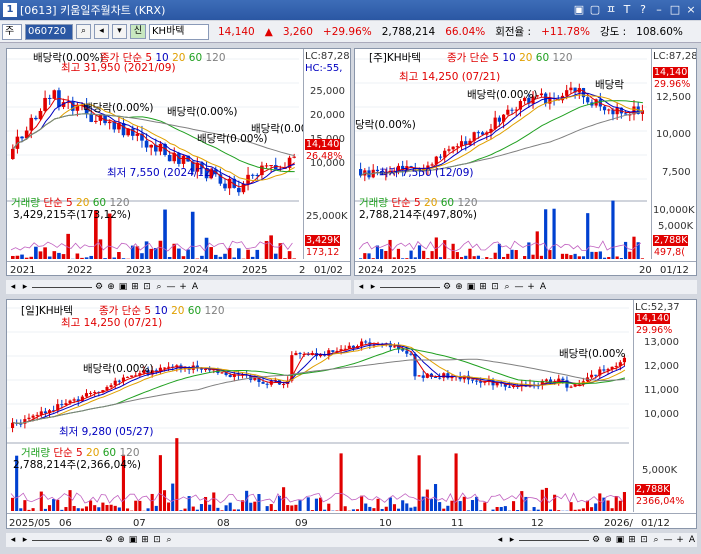  I want to click on stock-code-input: 060720, so click(49, 31).